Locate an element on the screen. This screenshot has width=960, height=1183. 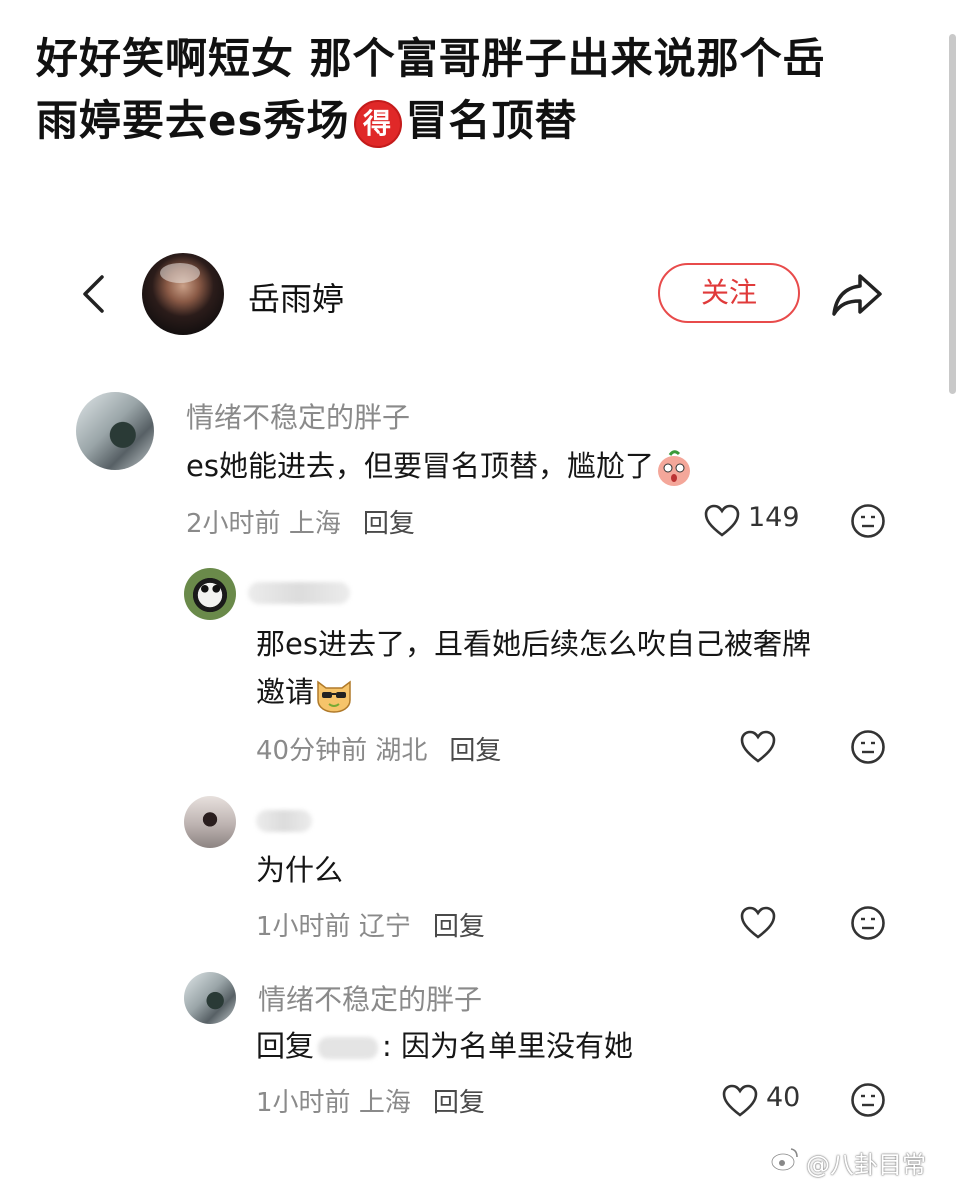
back-arrow-icon is located at coordinates (93, 294).